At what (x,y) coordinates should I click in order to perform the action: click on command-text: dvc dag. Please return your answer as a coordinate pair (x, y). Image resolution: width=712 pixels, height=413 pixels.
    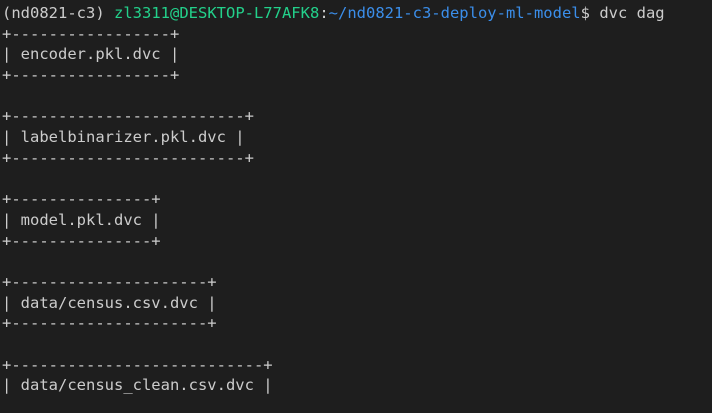
    Looking at the image, I should click on (632, 13).